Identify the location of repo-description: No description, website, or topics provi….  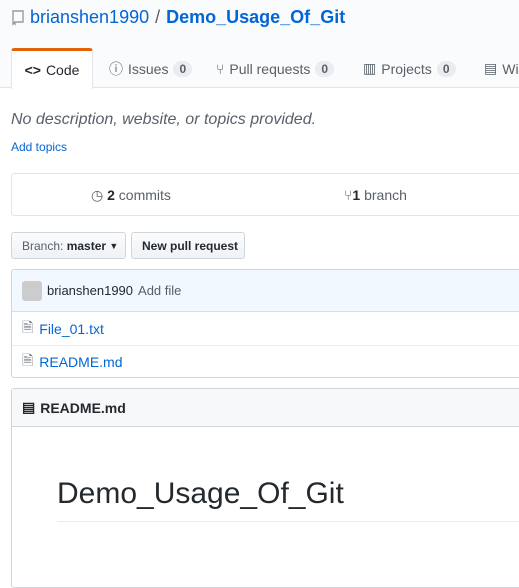
(164, 119).